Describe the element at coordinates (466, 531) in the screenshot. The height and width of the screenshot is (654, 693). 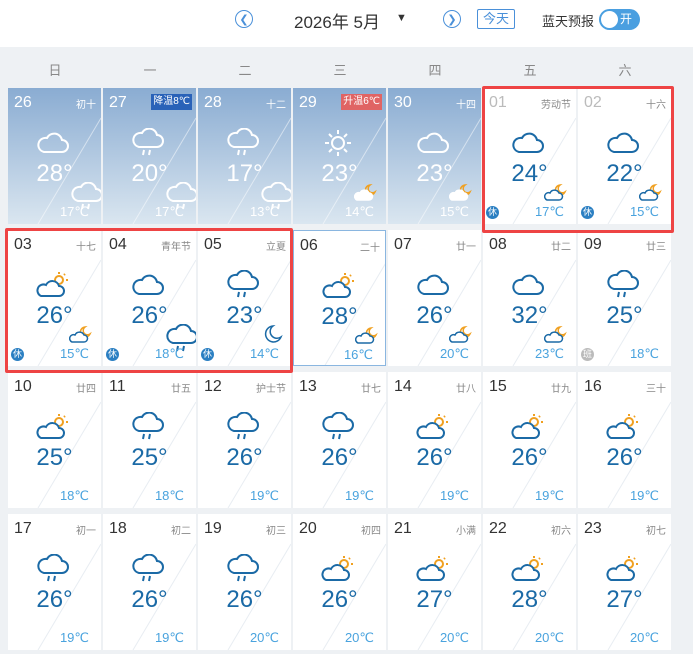
I see `lunar-date: 小满` at that location.